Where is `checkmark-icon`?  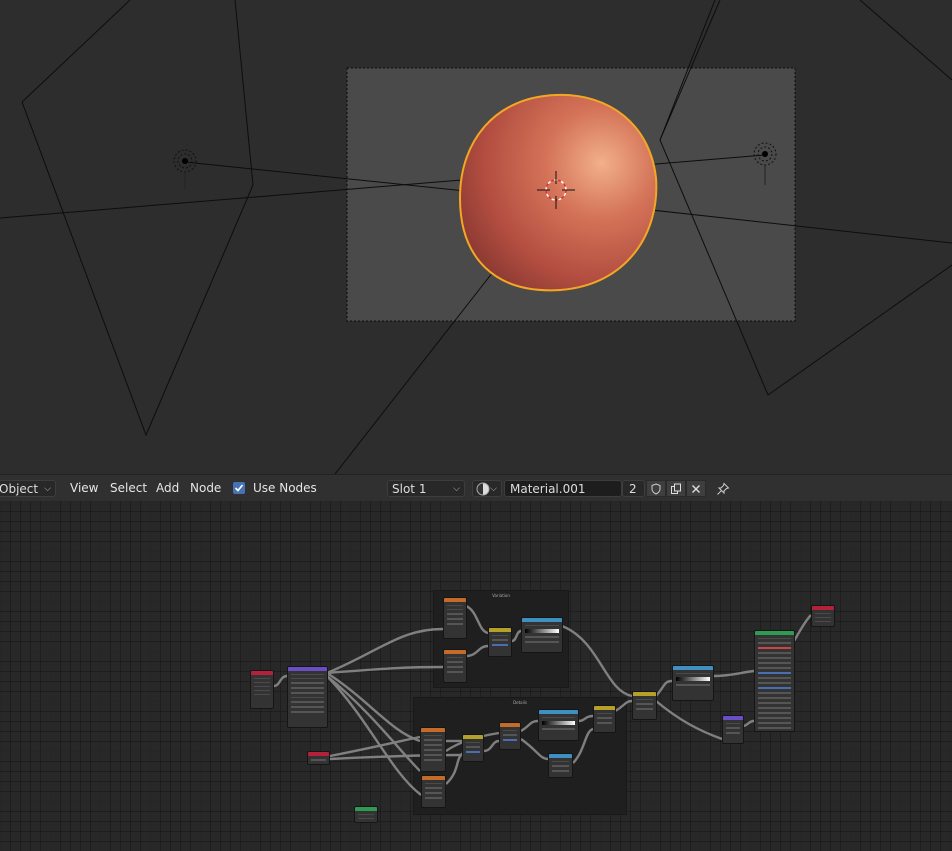 checkmark-icon is located at coordinates (239, 488).